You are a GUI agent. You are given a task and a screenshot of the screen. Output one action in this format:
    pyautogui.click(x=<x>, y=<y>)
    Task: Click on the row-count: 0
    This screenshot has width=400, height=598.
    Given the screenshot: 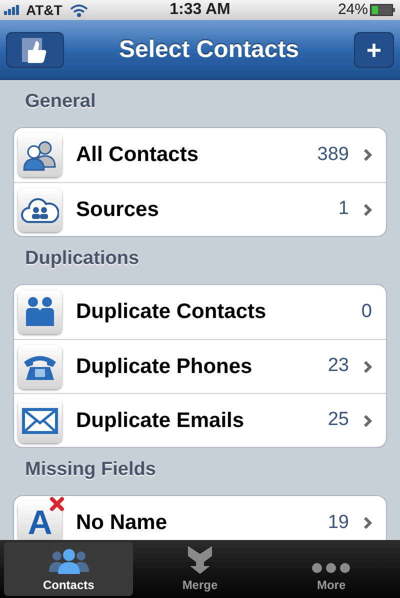 What is the action you would take?
    pyautogui.click(x=366, y=312)
    